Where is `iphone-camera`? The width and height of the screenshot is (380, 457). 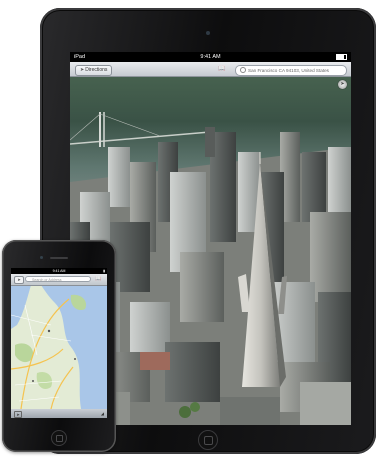
iphone-camera is located at coordinates (41, 257).